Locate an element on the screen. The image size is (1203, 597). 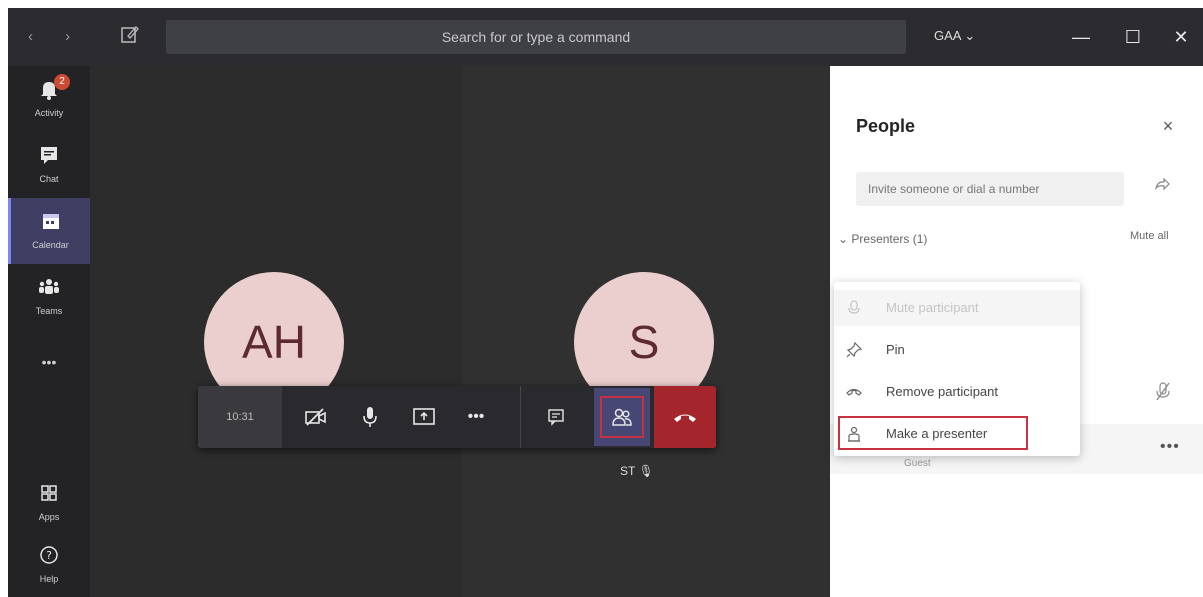
appbar-label: Activity is located at coordinates (49, 113).